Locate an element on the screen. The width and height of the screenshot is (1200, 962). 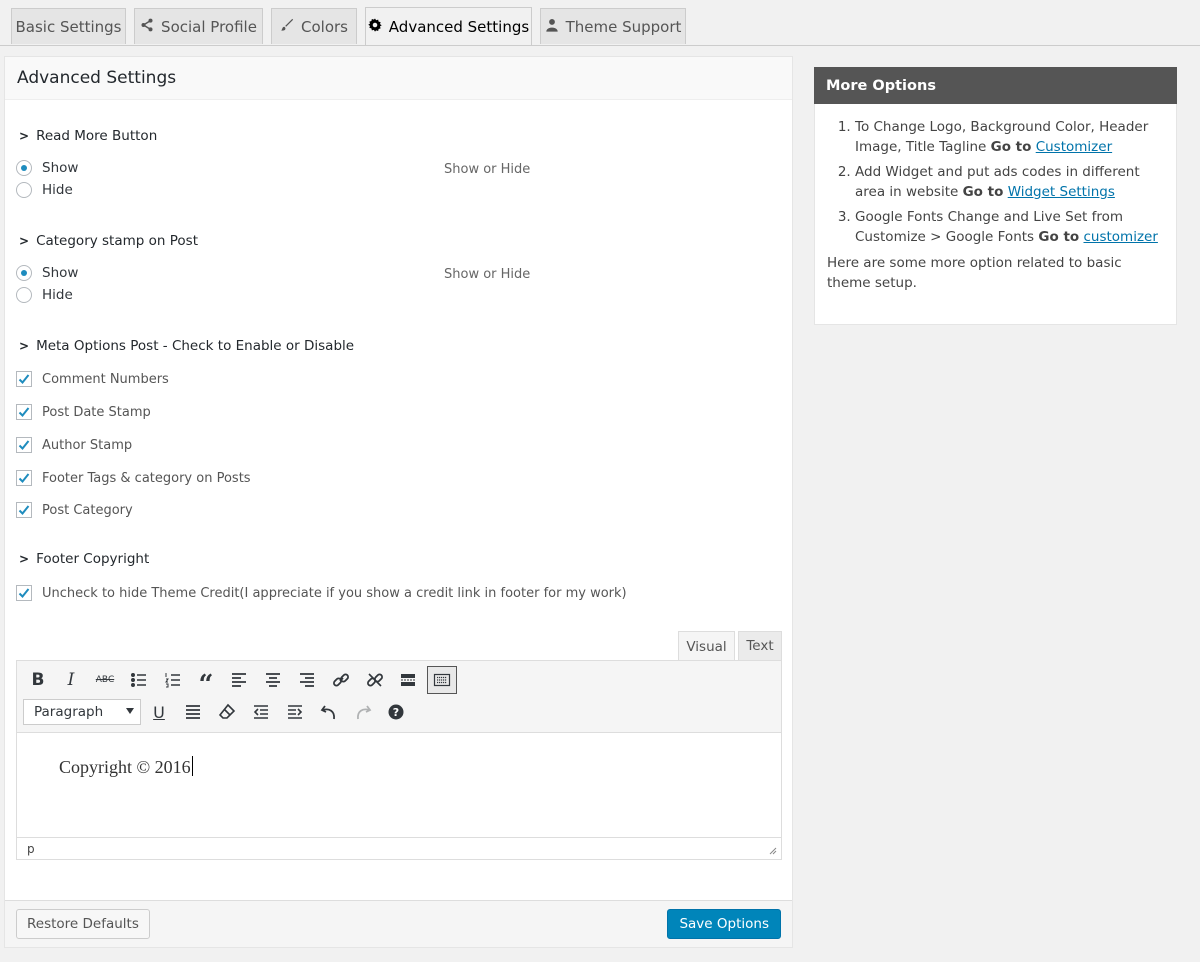
share-icon is located at coordinates (147, 27).